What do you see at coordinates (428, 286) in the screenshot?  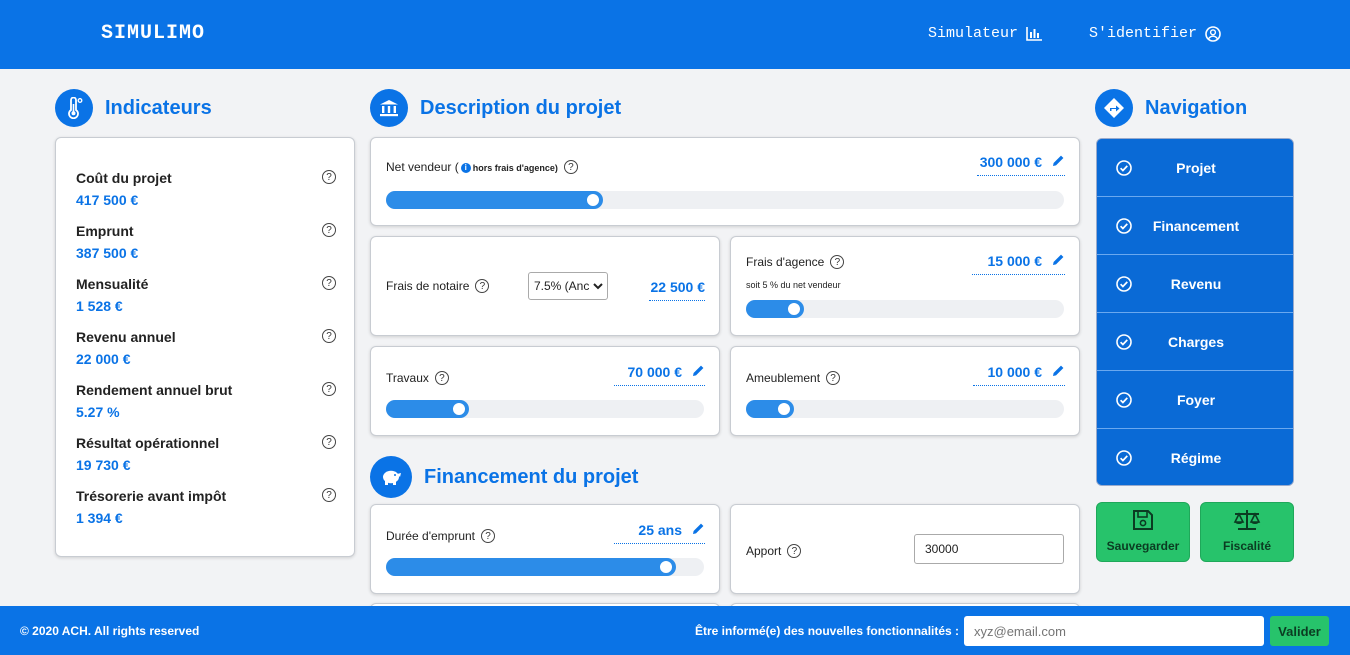 I see `notaire-label: Frais de notaire` at bounding box center [428, 286].